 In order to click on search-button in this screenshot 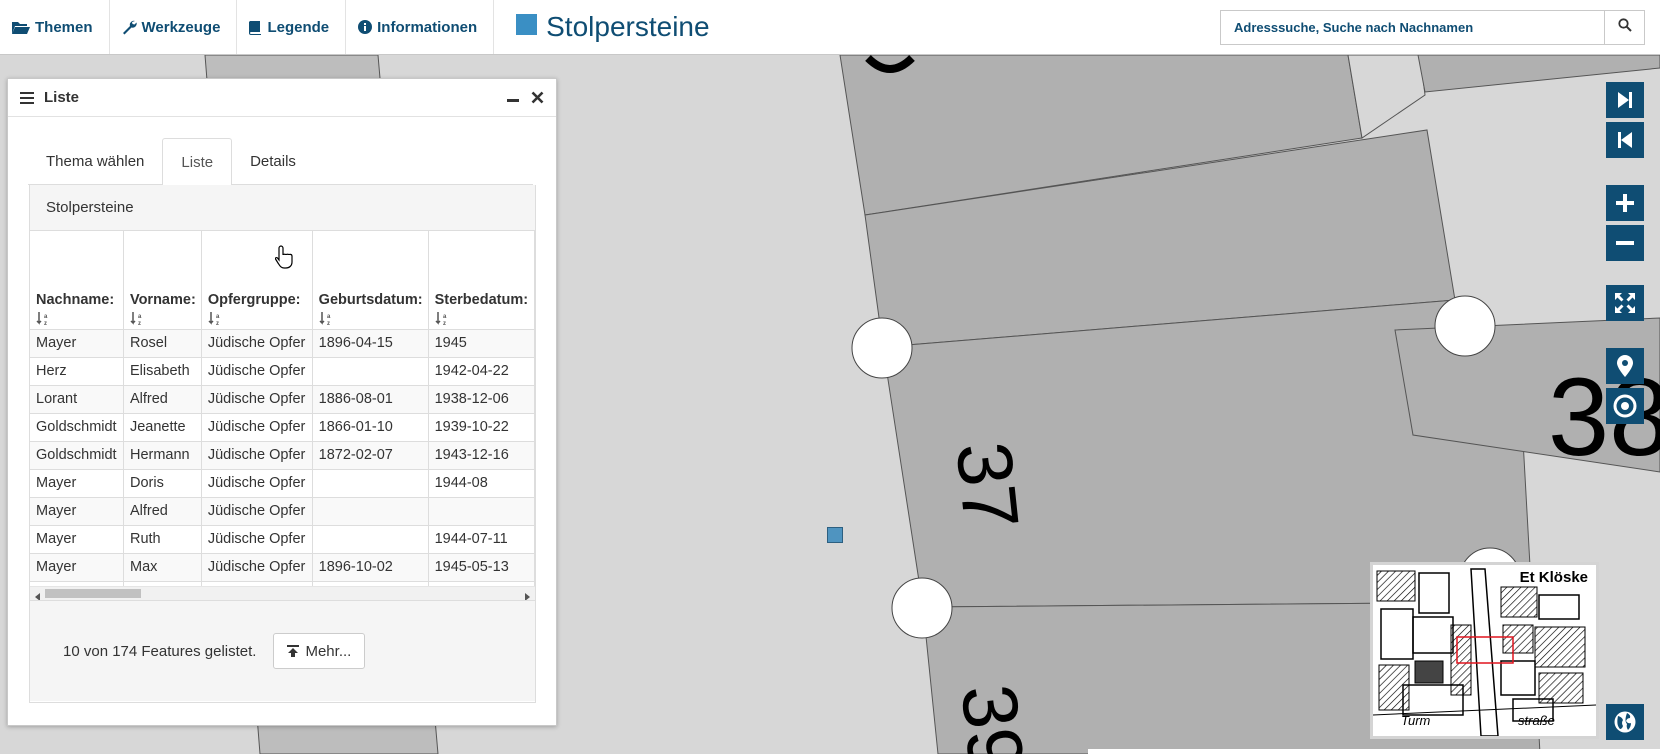, I will do `click(1624, 27)`.